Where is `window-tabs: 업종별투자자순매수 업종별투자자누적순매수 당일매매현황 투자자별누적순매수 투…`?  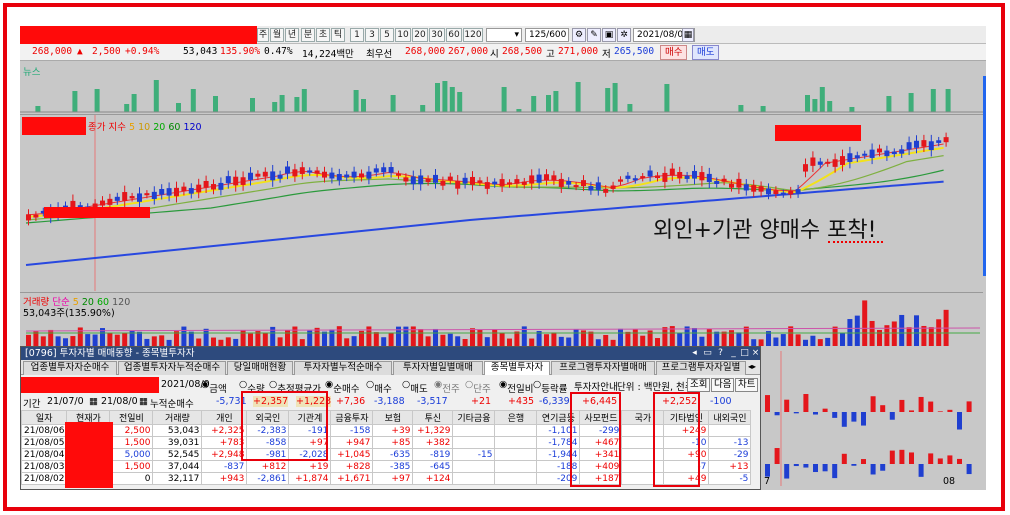 window-tabs: 업종별투자자순매수 업종별투자자누적순매수 당일매매현황 투자자별누적순매수 투… is located at coordinates (390, 367).